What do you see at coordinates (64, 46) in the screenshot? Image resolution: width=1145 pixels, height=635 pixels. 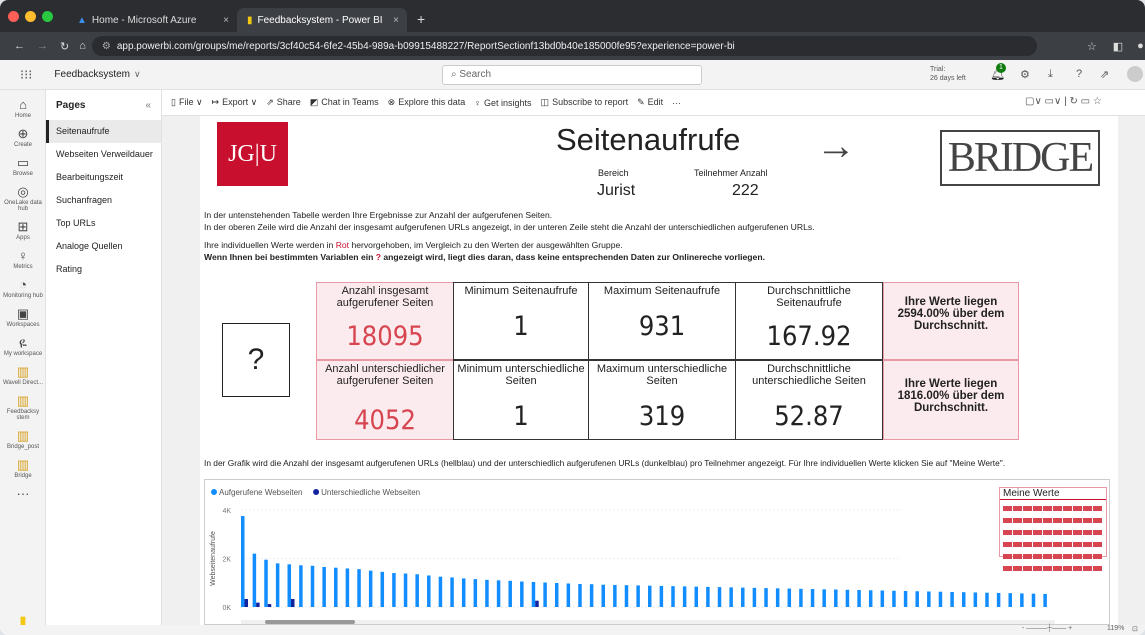 I see `reload-icon: ↻` at bounding box center [64, 46].